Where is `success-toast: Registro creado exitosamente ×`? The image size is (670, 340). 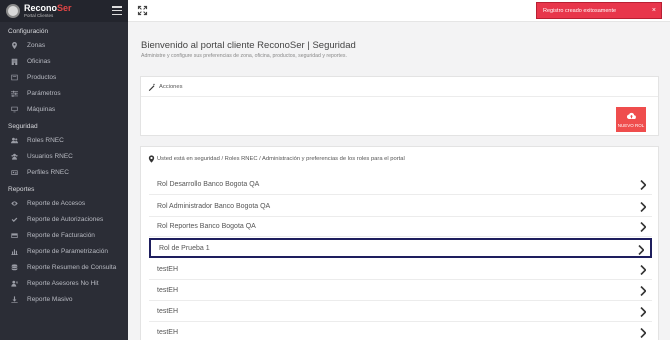
success-toast: Registro creado exitosamente × is located at coordinates (599, 10).